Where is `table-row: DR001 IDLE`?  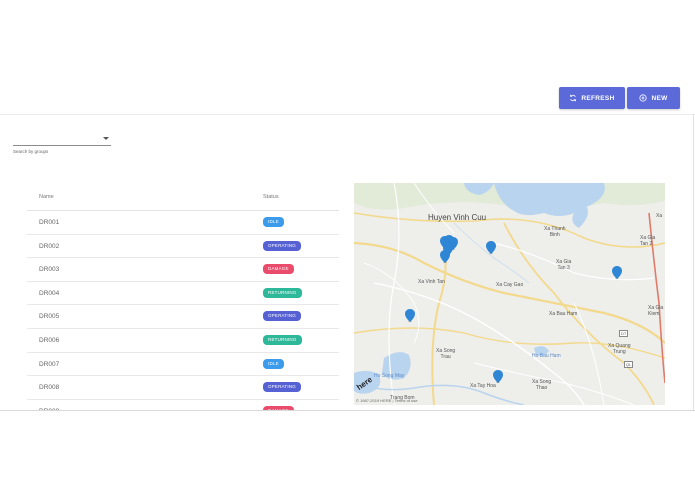
table-row: DR001 IDLE is located at coordinates (183, 223).